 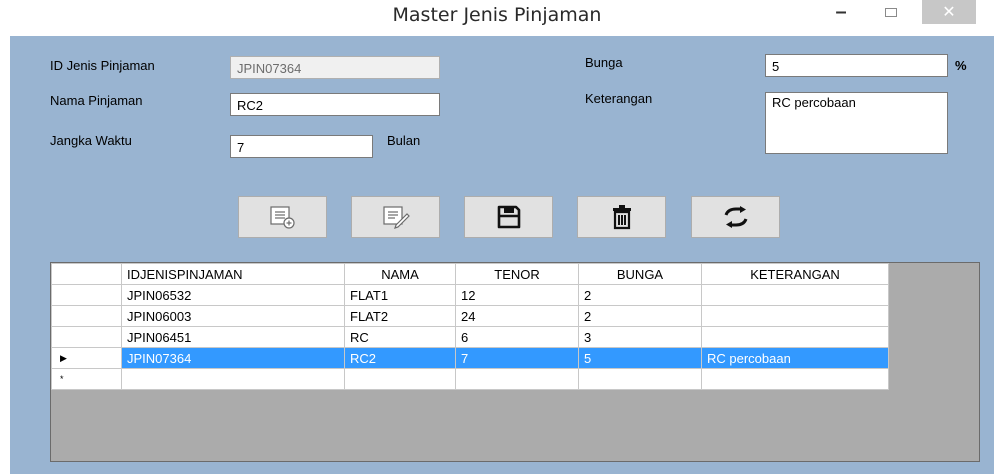 What do you see at coordinates (640, 358) in the screenshot?
I see `cell-bunga: 5` at bounding box center [640, 358].